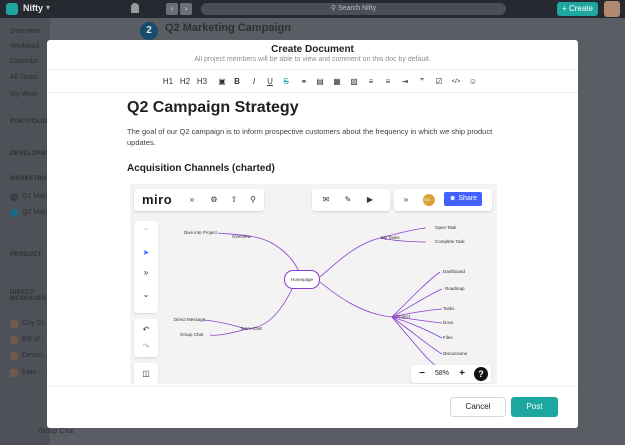 Image resolution: width=625 pixels, height=445 pixels. I want to click on table-icon: ▧, so click(354, 82).